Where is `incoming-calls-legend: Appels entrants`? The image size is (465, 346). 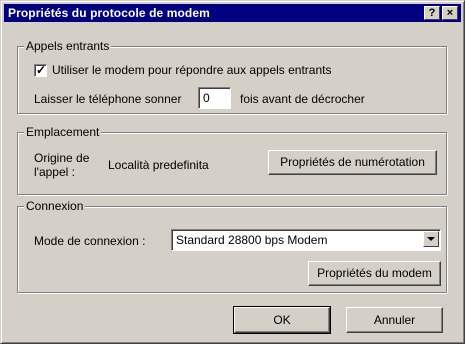
incoming-calls-legend: Appels entrants is located at coordinates (68, 46).